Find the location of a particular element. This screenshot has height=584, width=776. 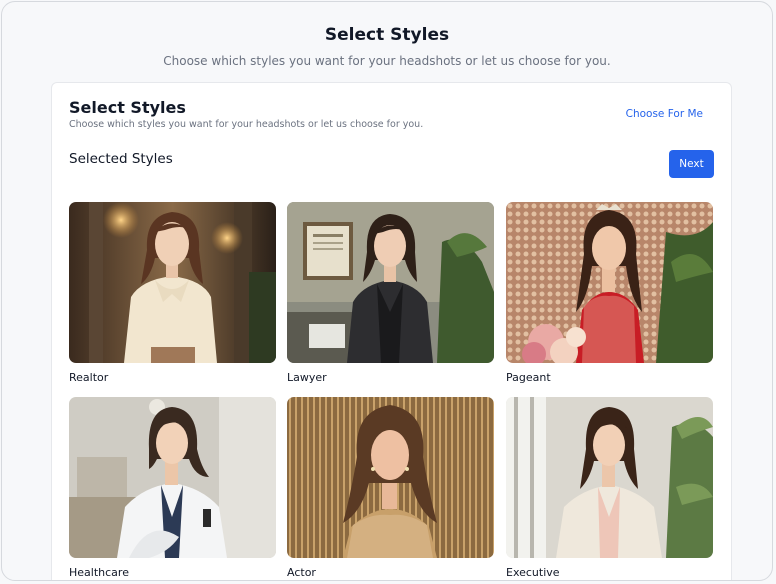

style-label-pageant: Pageant is located at coordinates (528, 377).